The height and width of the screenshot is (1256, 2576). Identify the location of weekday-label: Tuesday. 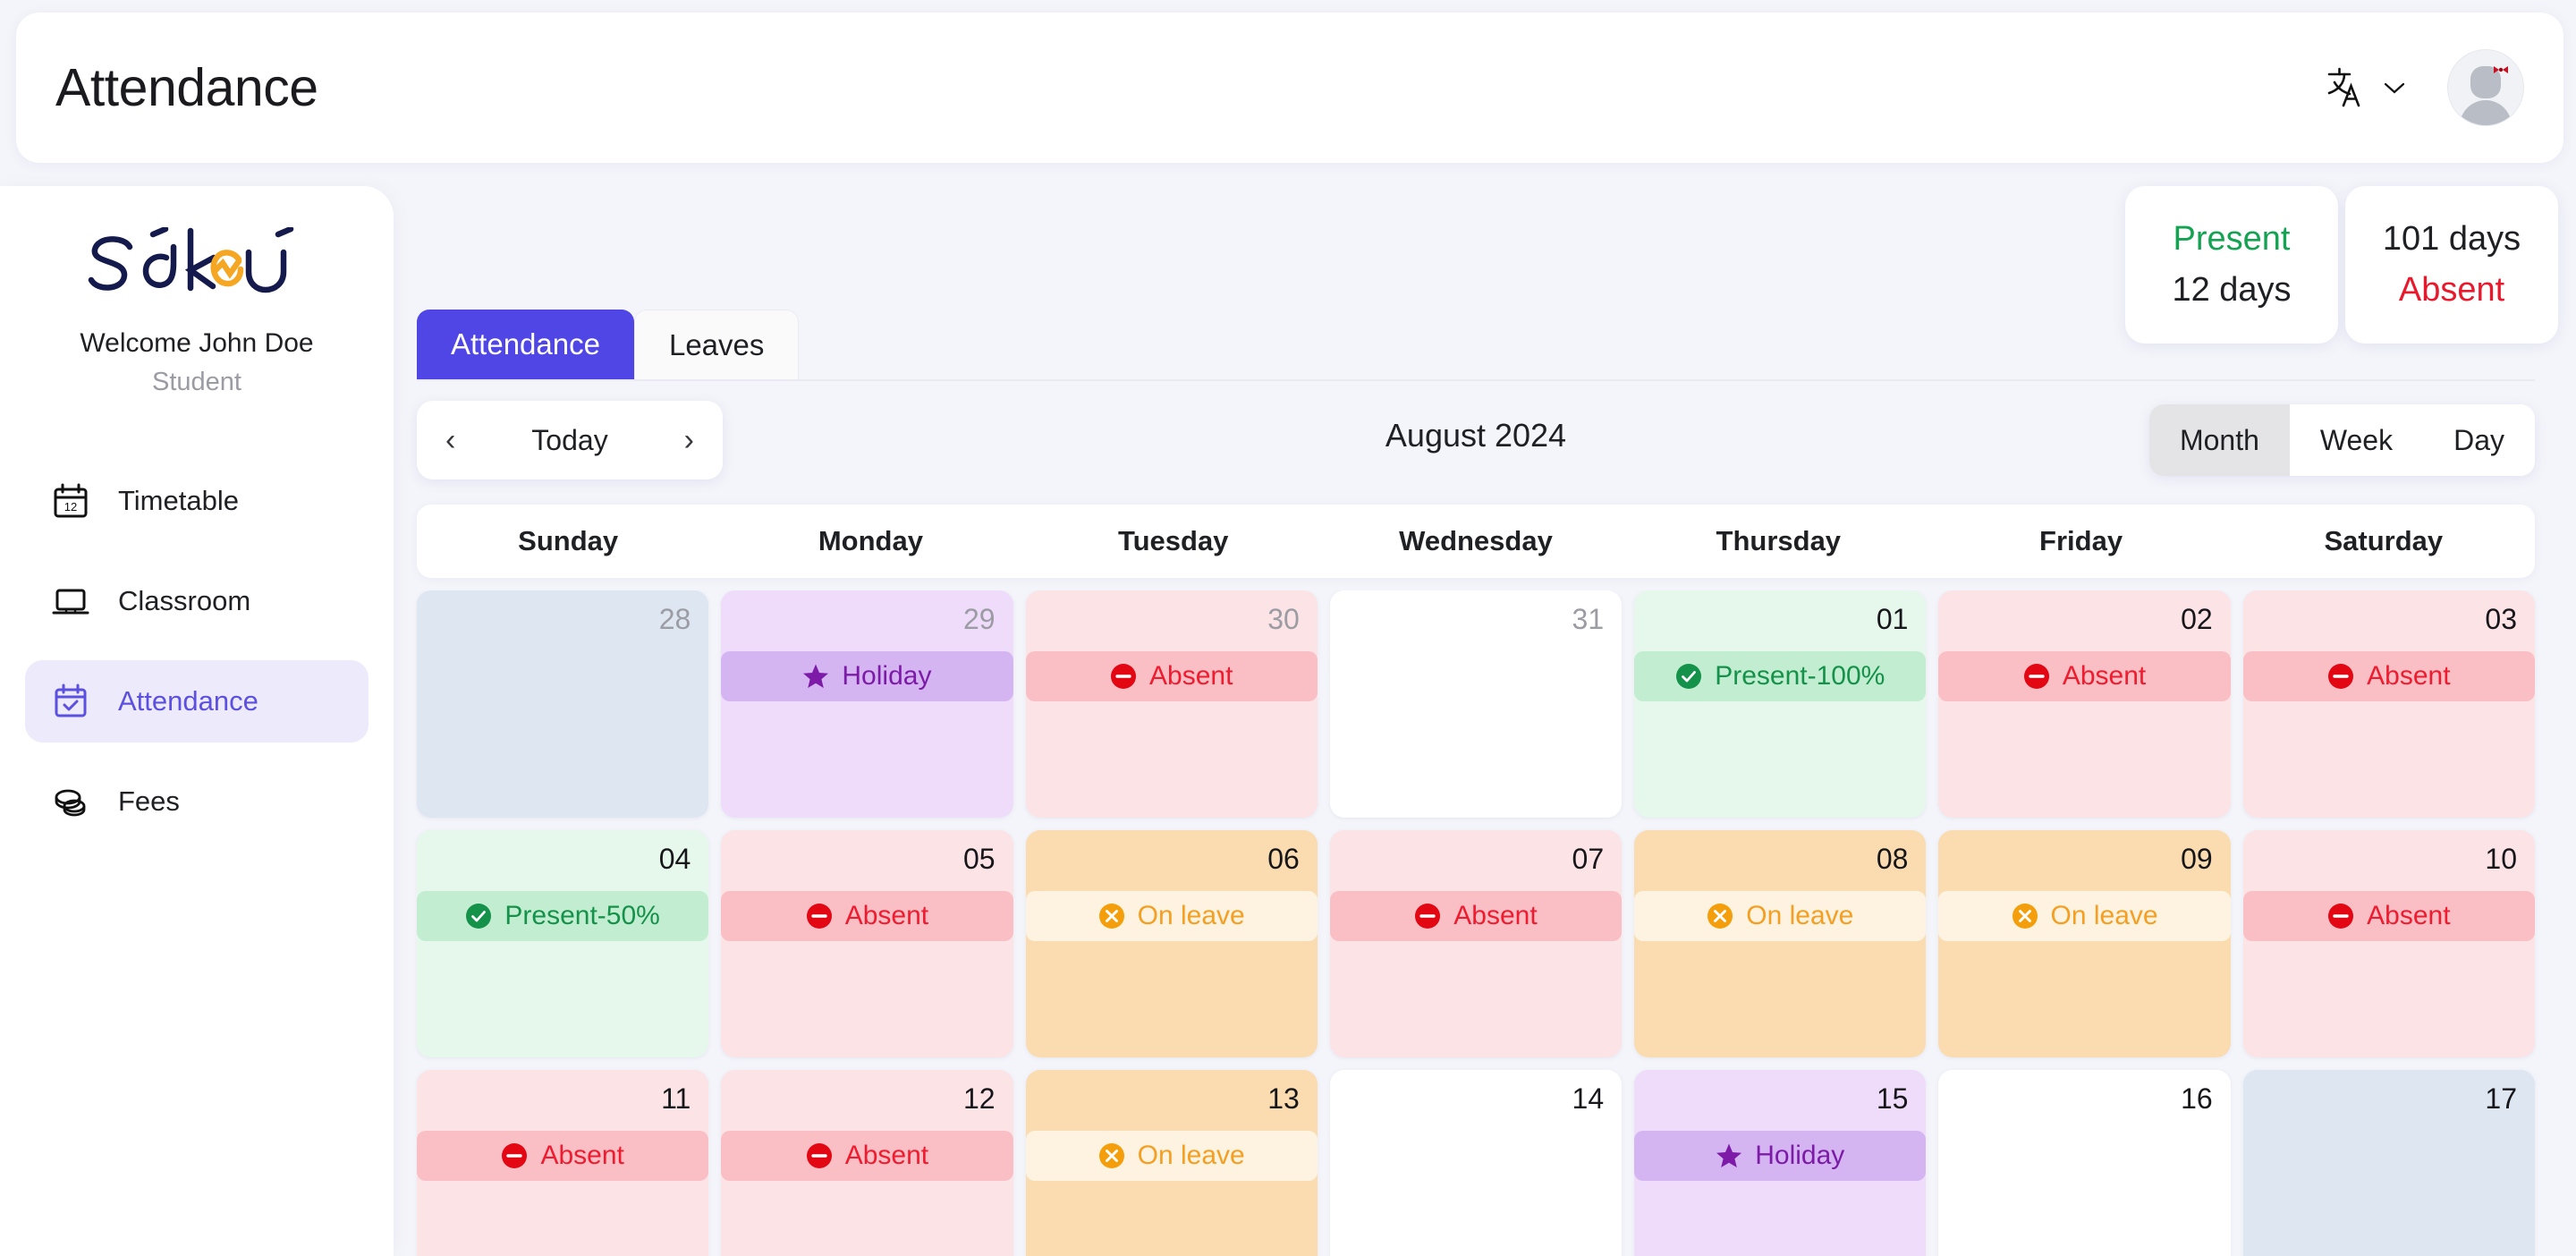
(1173, 541).